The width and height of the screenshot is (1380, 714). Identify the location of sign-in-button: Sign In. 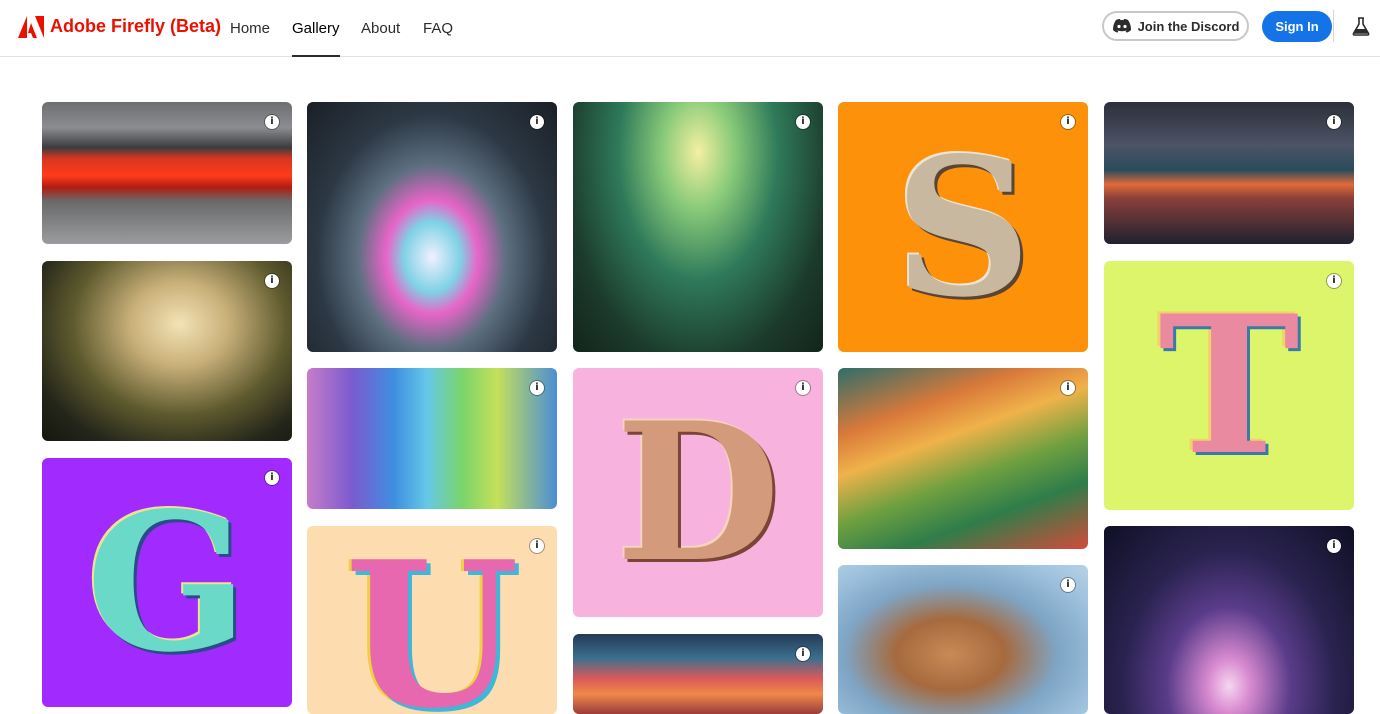
(1297, 26).